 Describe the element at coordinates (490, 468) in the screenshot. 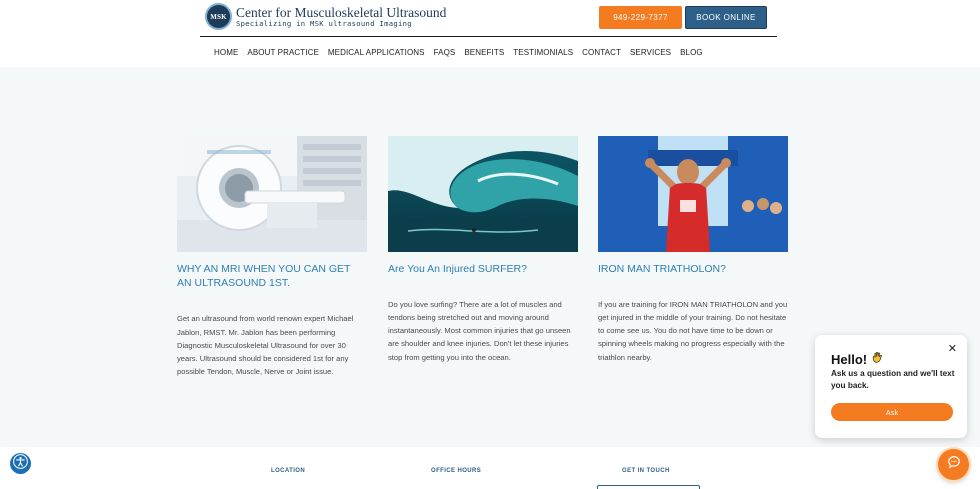

I see `site-footer: LOCATION OFFICE HOURS GET IN TOUCH` at that location.